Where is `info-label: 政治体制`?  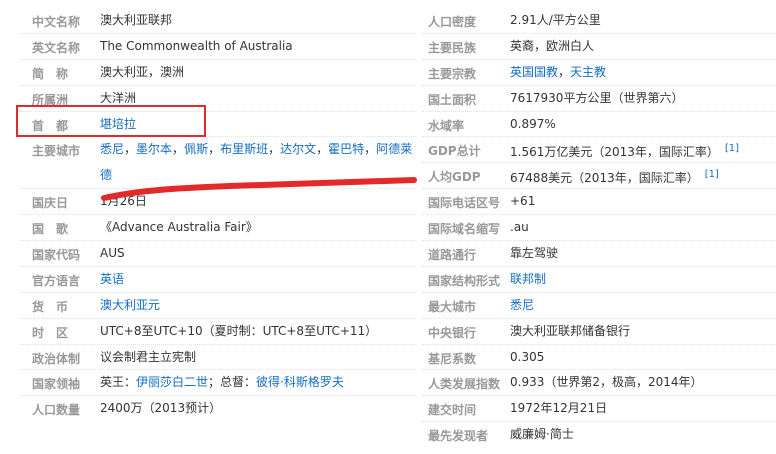
info-label: 政治体制 is located at coordinates (56, 358).